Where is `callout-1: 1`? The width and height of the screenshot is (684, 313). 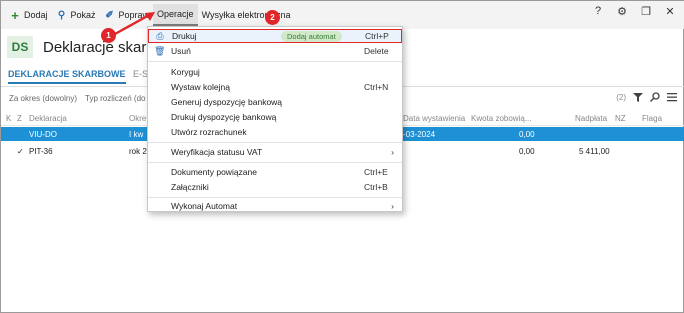 callout-1: 1 is located at coordinates (108, 35).